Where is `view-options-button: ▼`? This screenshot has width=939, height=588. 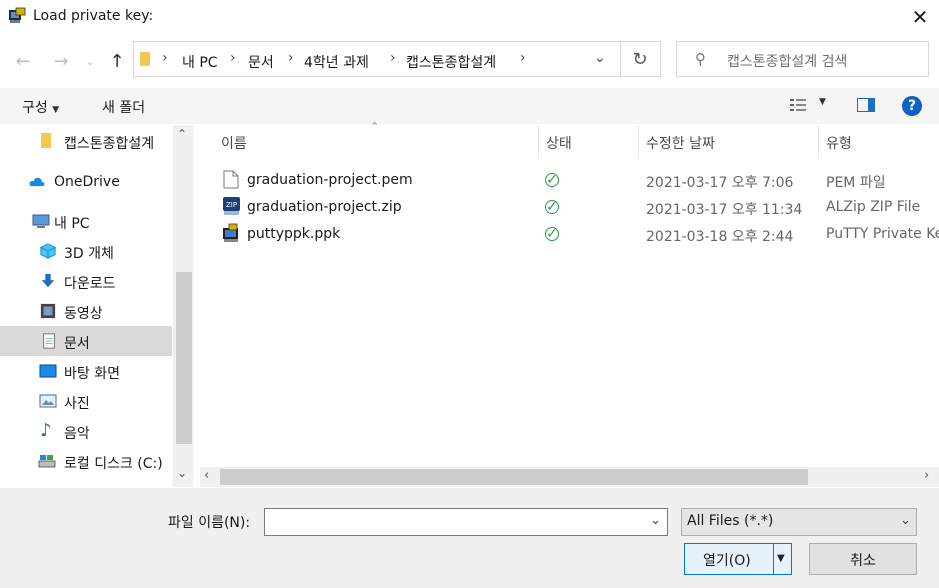
view-options-button: ▼ is located at coordinates (807, 106).